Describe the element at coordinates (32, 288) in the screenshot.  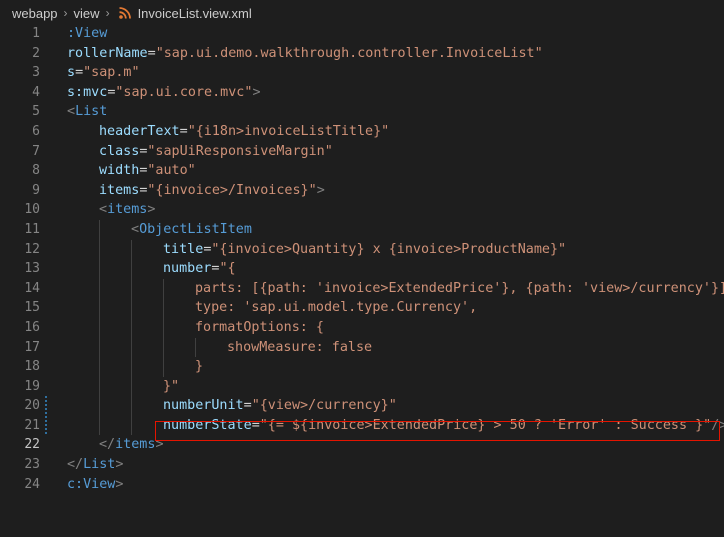
I see `line-number: 14` at that location.